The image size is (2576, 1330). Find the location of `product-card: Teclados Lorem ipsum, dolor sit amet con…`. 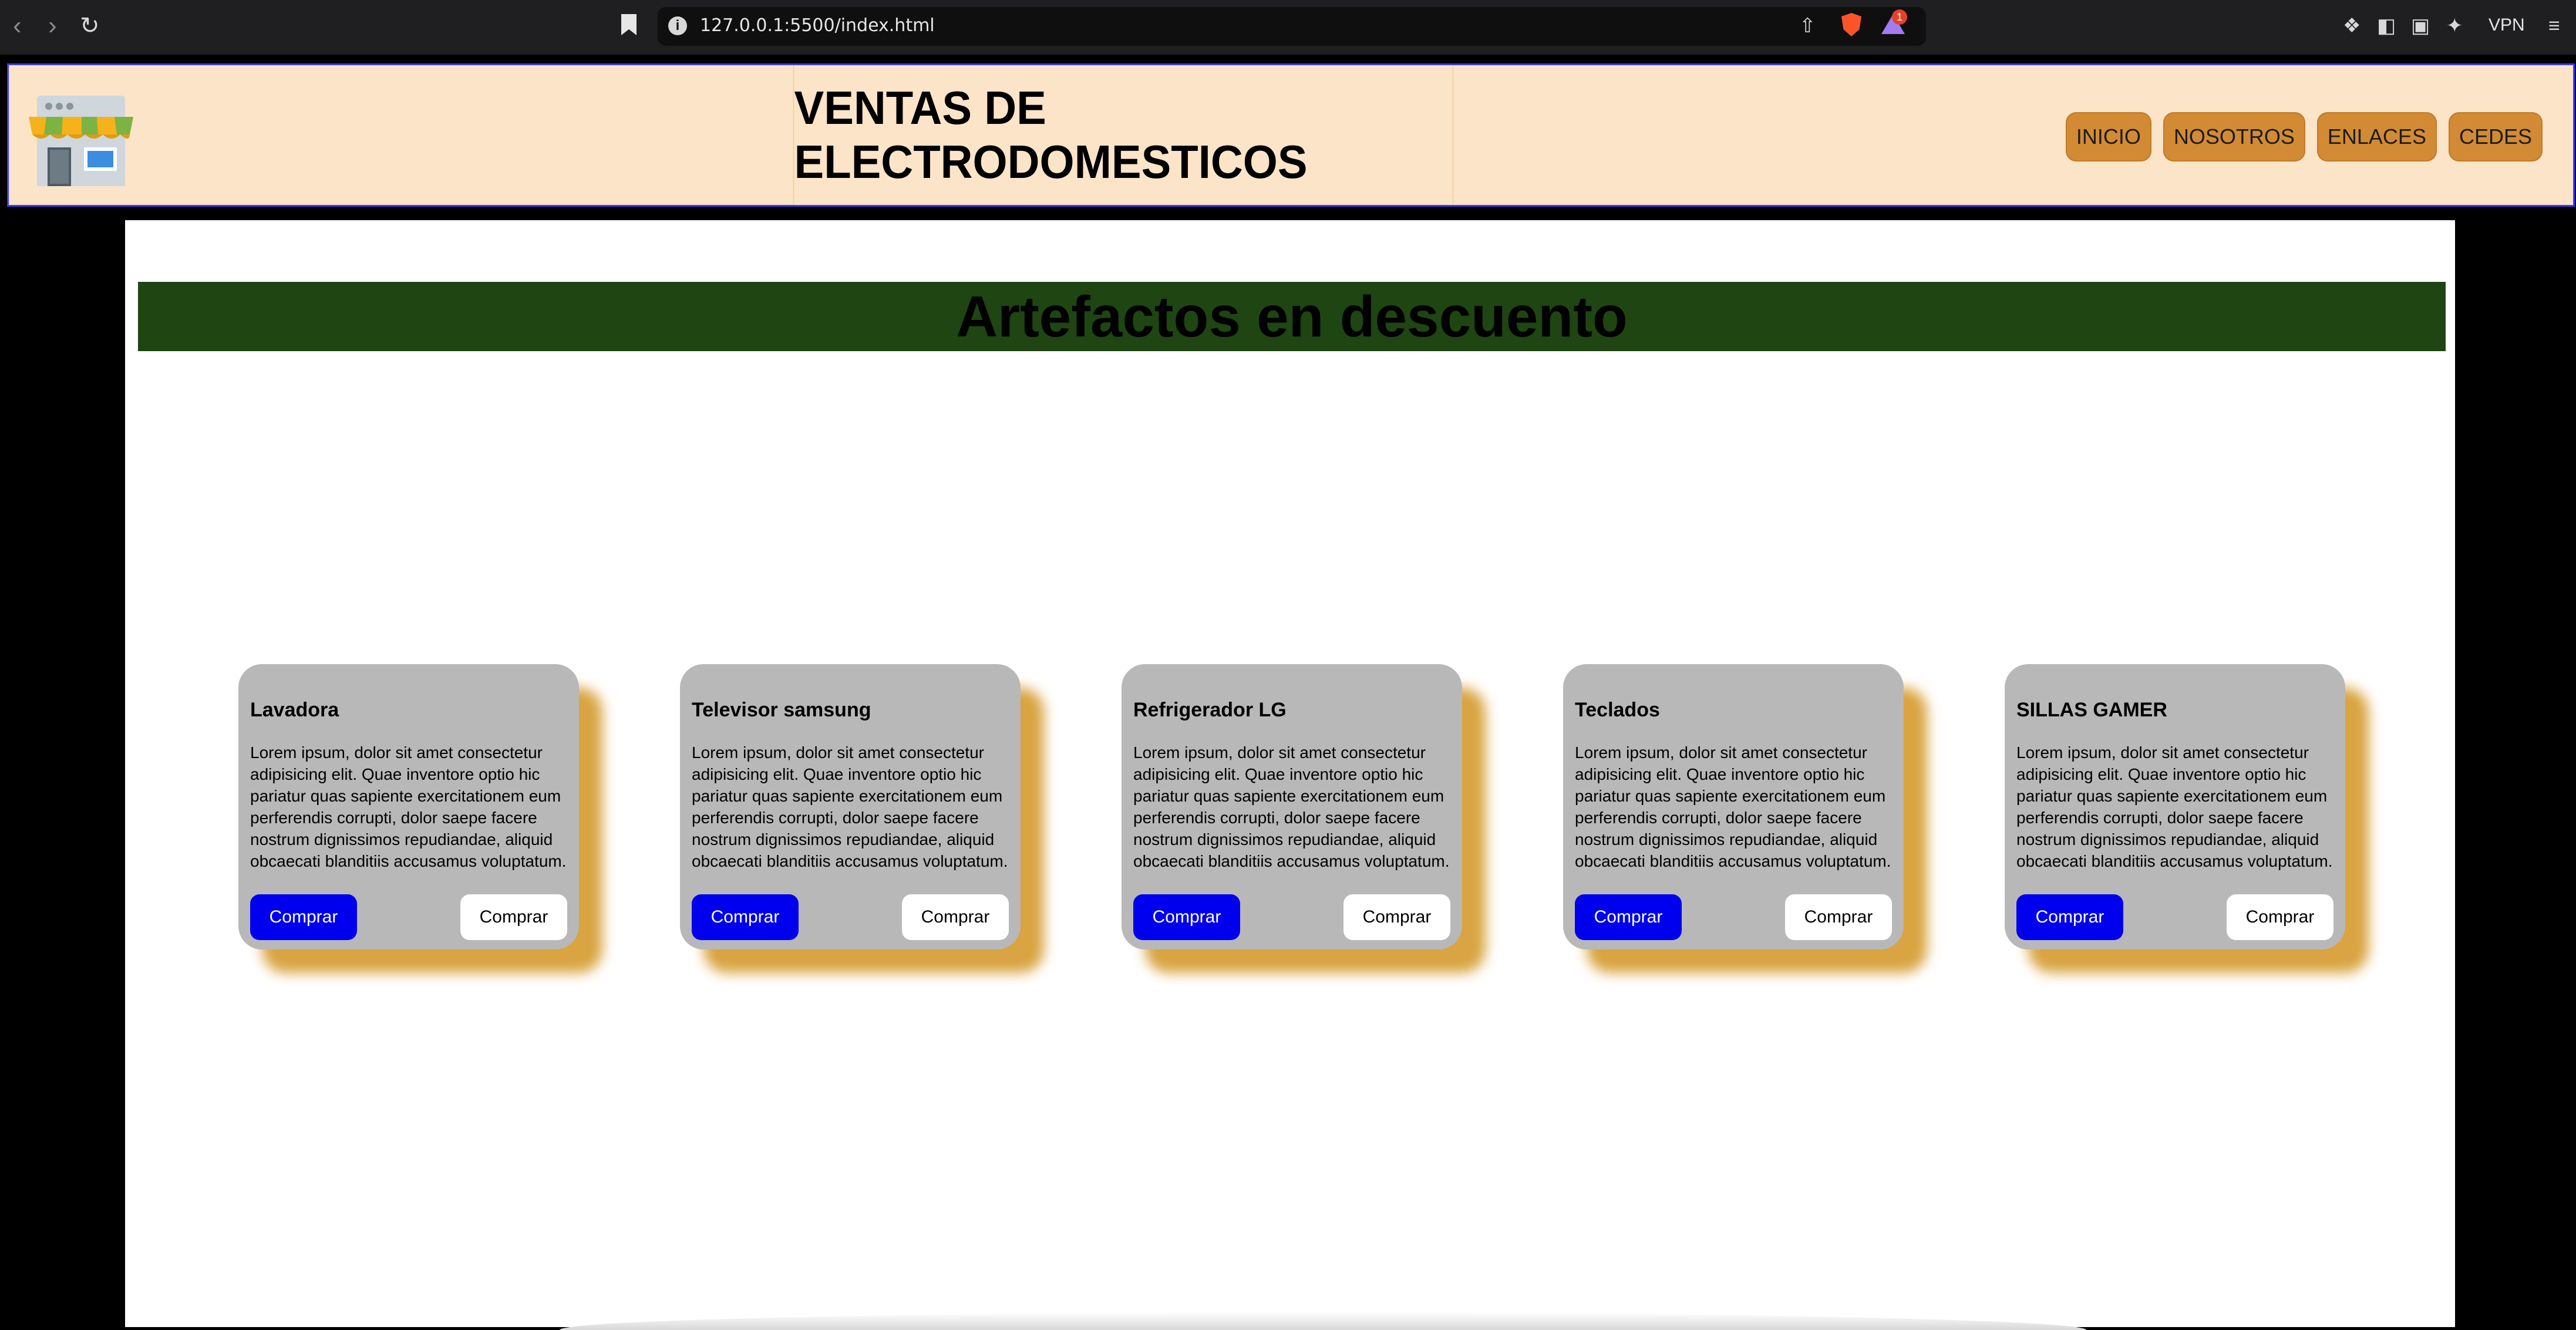

product-card: Teclados Lorem ipsum, dolor sit amet con… is located at coordinates (1733, 806).